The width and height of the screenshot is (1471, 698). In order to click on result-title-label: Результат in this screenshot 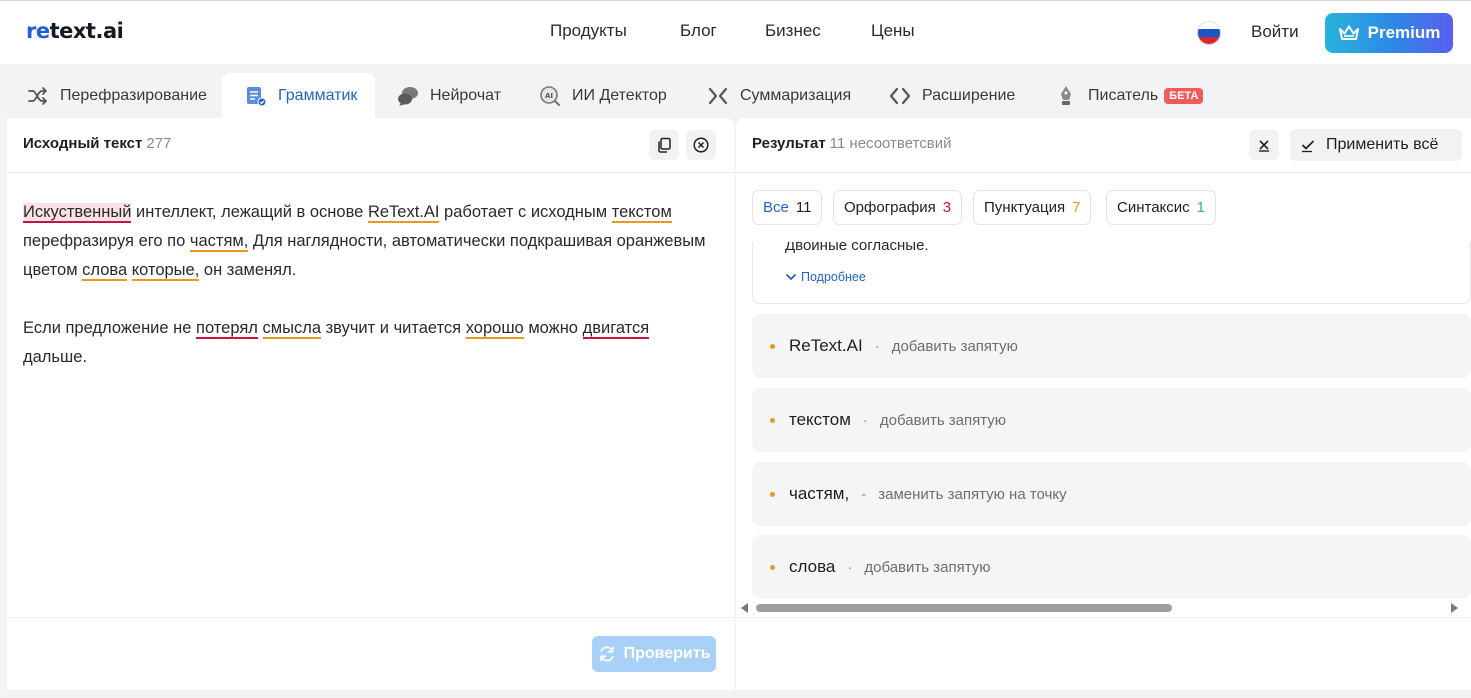, I will do `click(789, 143)`.